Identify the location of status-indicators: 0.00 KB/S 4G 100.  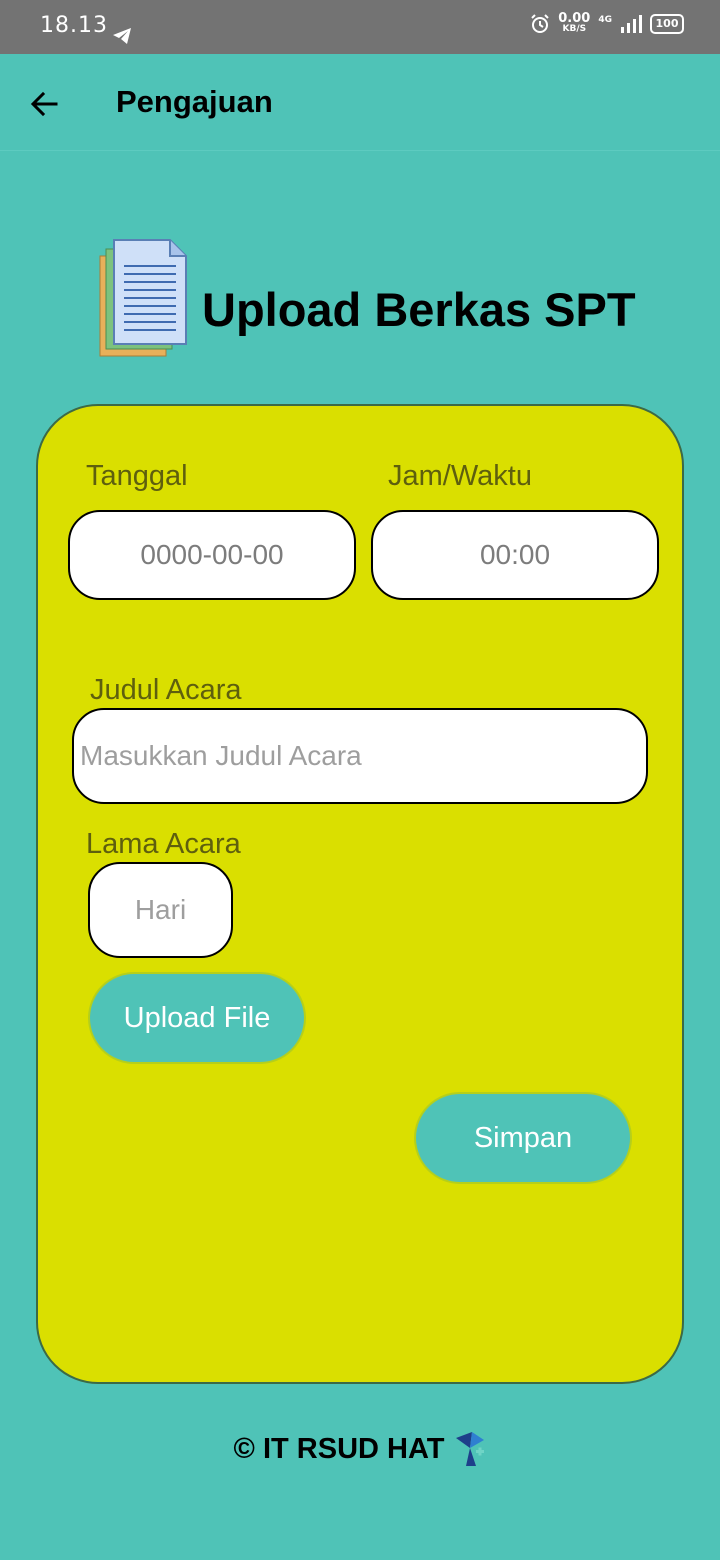
(607, 22).